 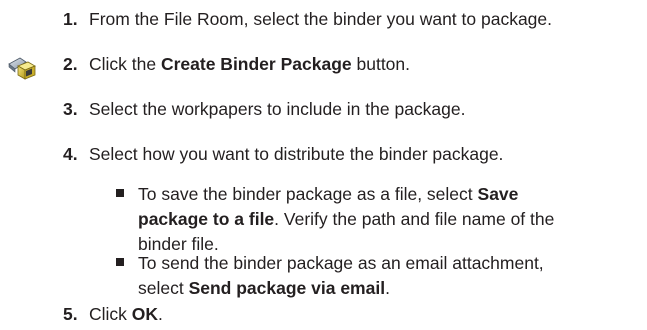 I want to click on step-text: ., so click(x=160, y=314).